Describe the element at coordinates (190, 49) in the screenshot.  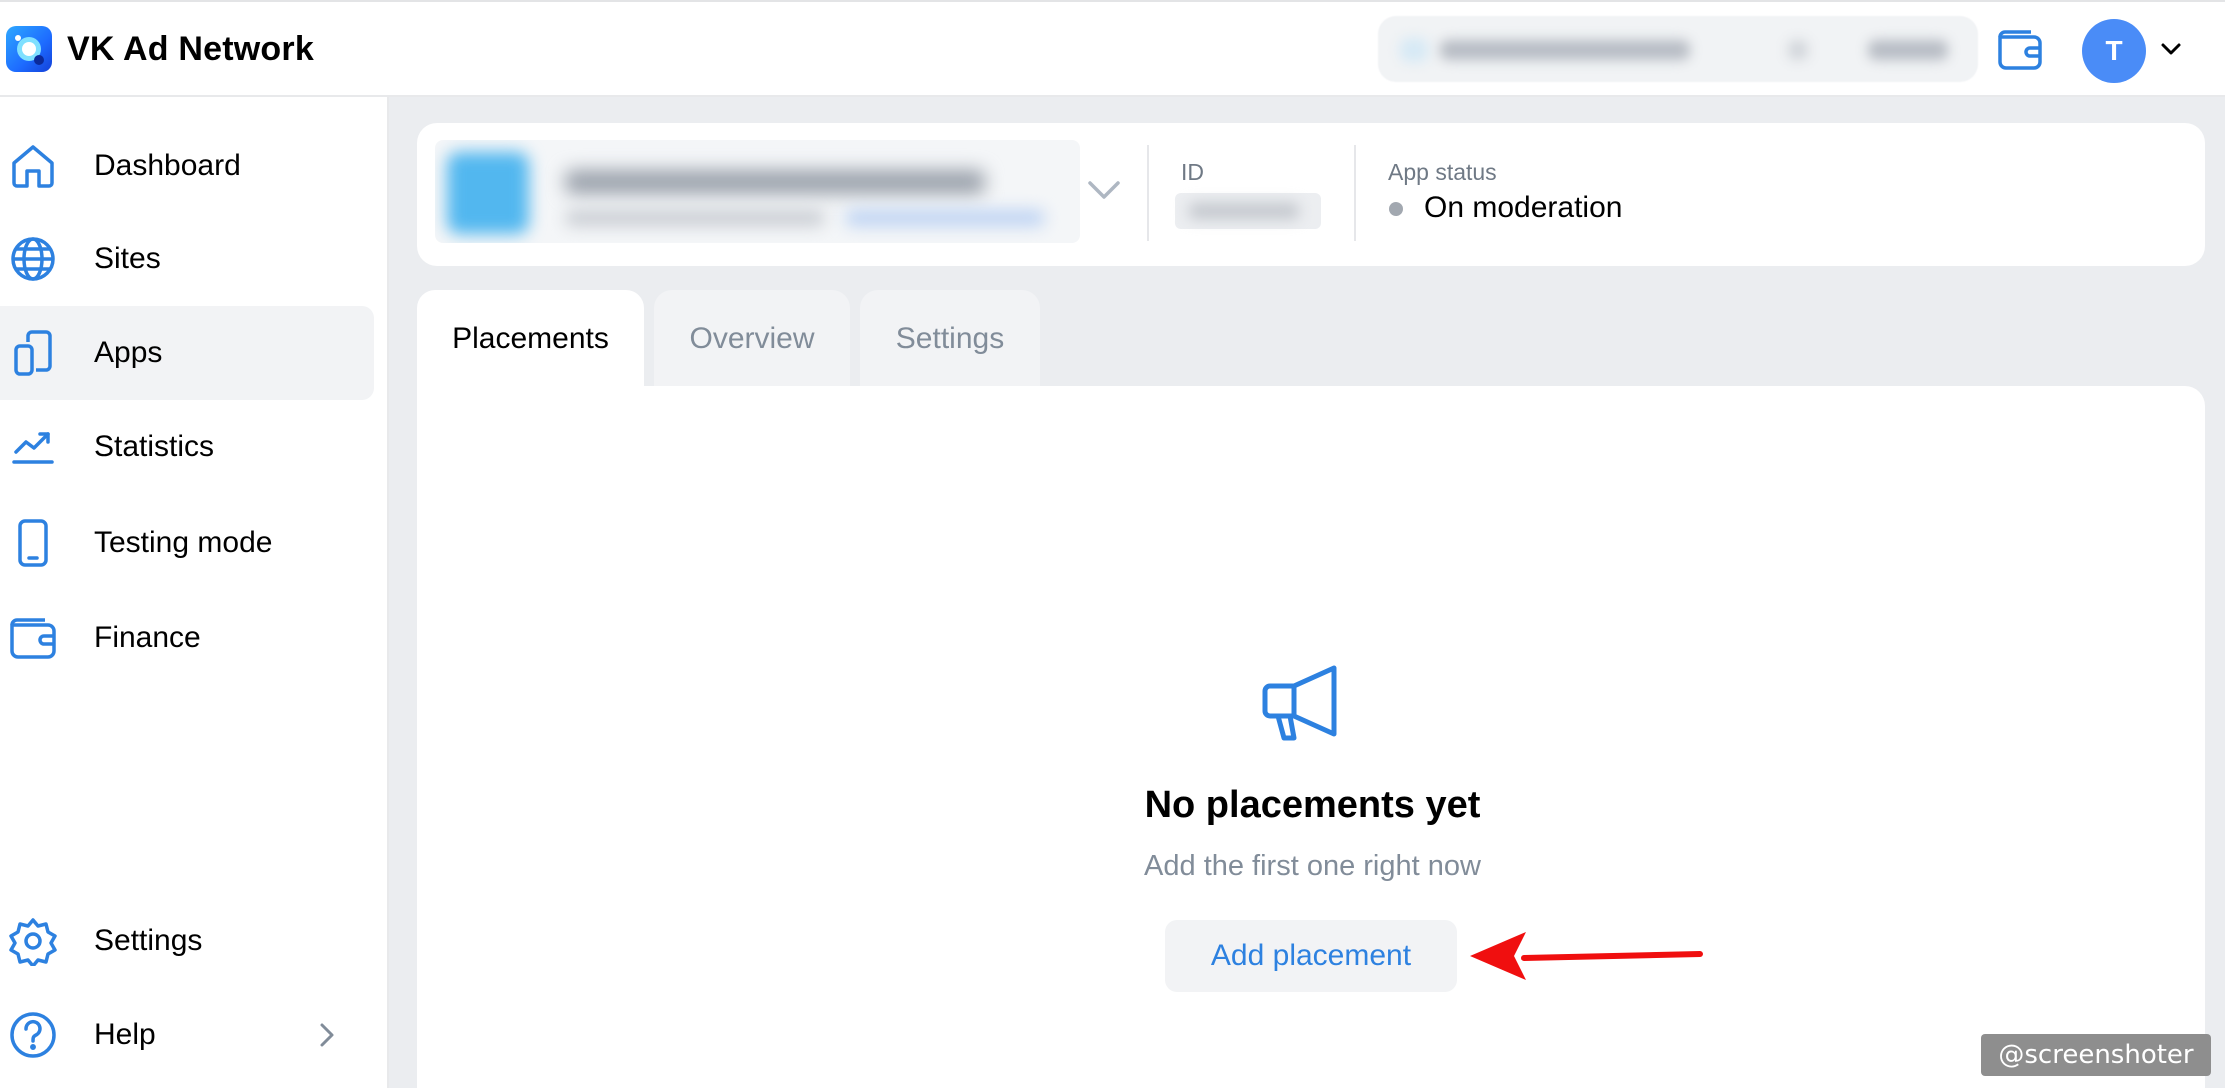
I see `app-title: VK Ad Network` at that location.